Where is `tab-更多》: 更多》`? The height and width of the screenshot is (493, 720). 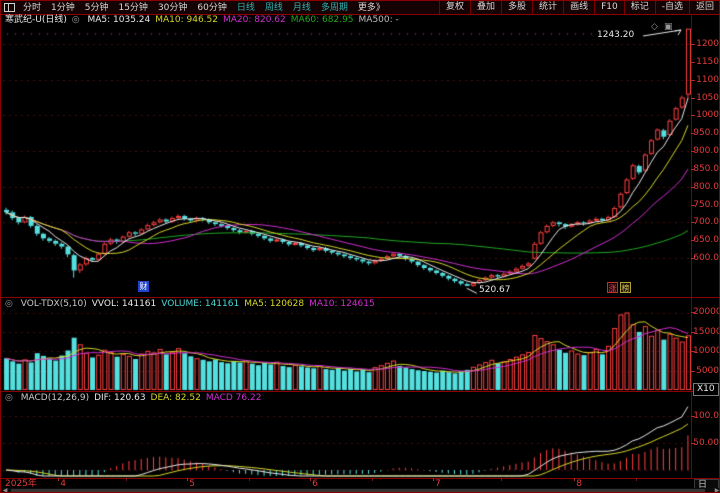
tab-更多》: 更多》 is located at coordinates (371, 8).